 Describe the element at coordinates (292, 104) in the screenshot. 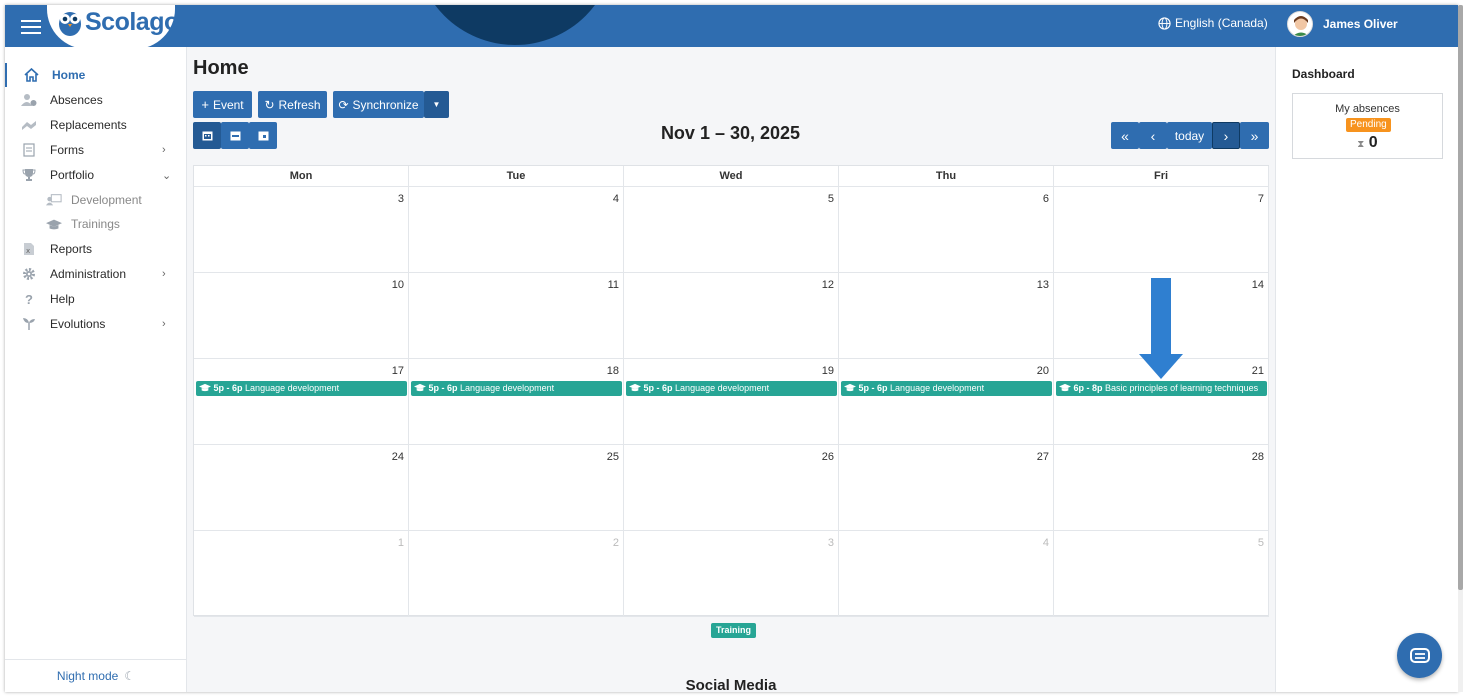

I see `refresh-button: ↻ Refresh` at that location.